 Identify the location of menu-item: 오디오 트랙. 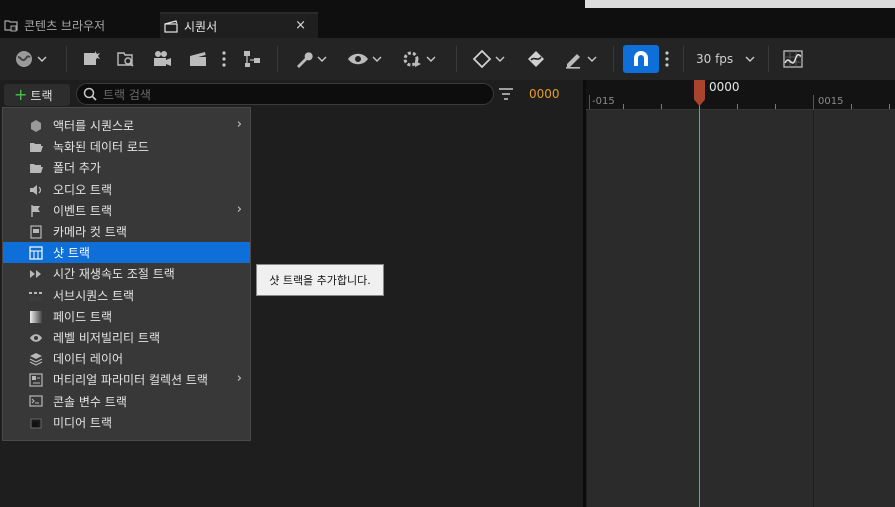
(126, 189).